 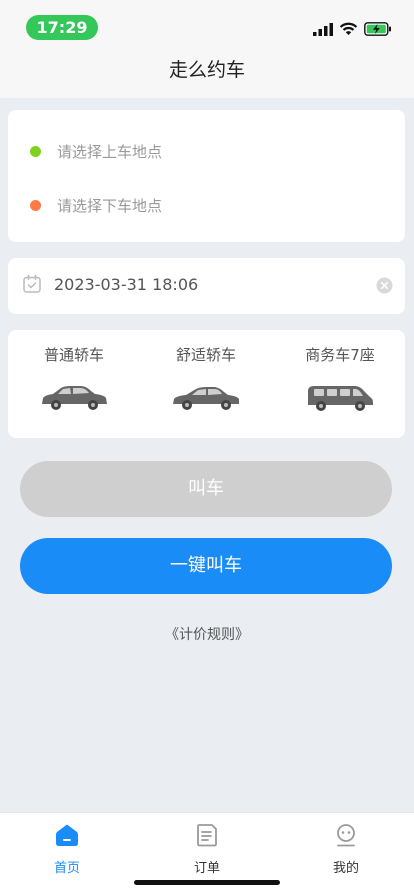 I want to click on page-title: 走么约车, so click(x=206, y=70).